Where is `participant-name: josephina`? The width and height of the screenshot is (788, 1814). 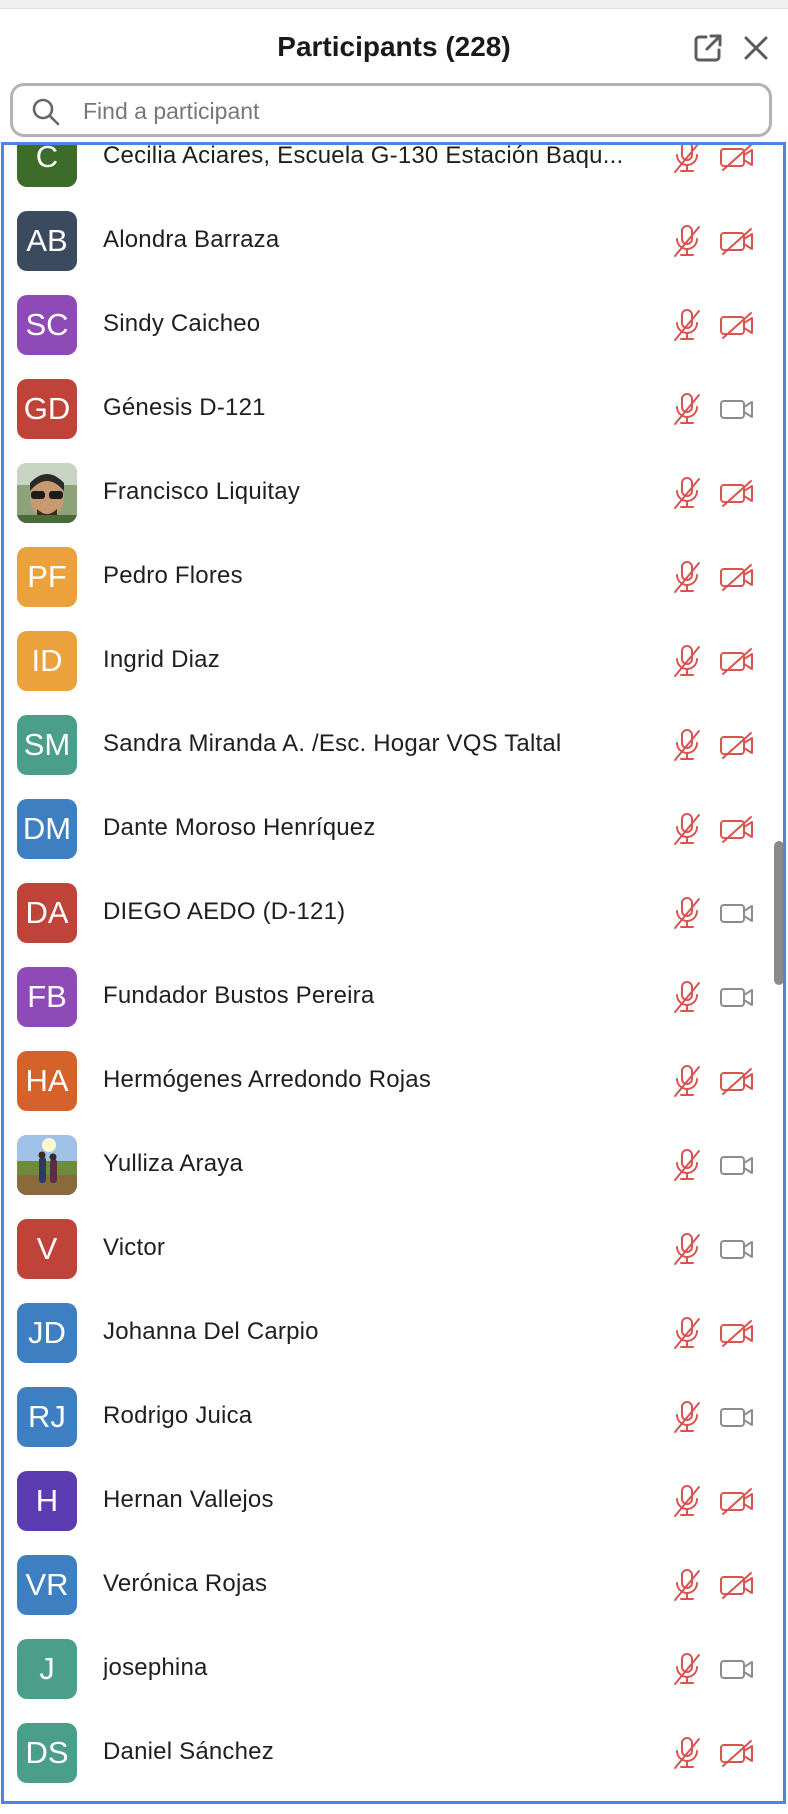 participant-name: josephina is located at coordinates (155, 1667).